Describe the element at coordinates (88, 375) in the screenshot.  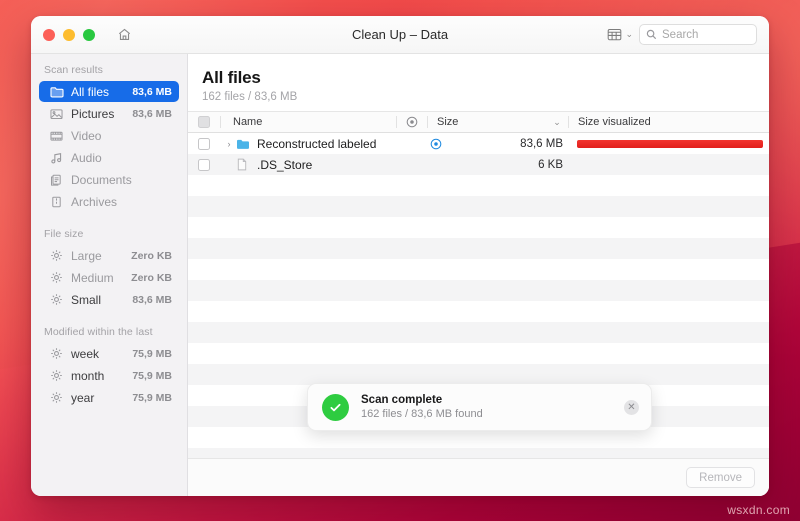
I see `sidebar-item-label: month` at that location.